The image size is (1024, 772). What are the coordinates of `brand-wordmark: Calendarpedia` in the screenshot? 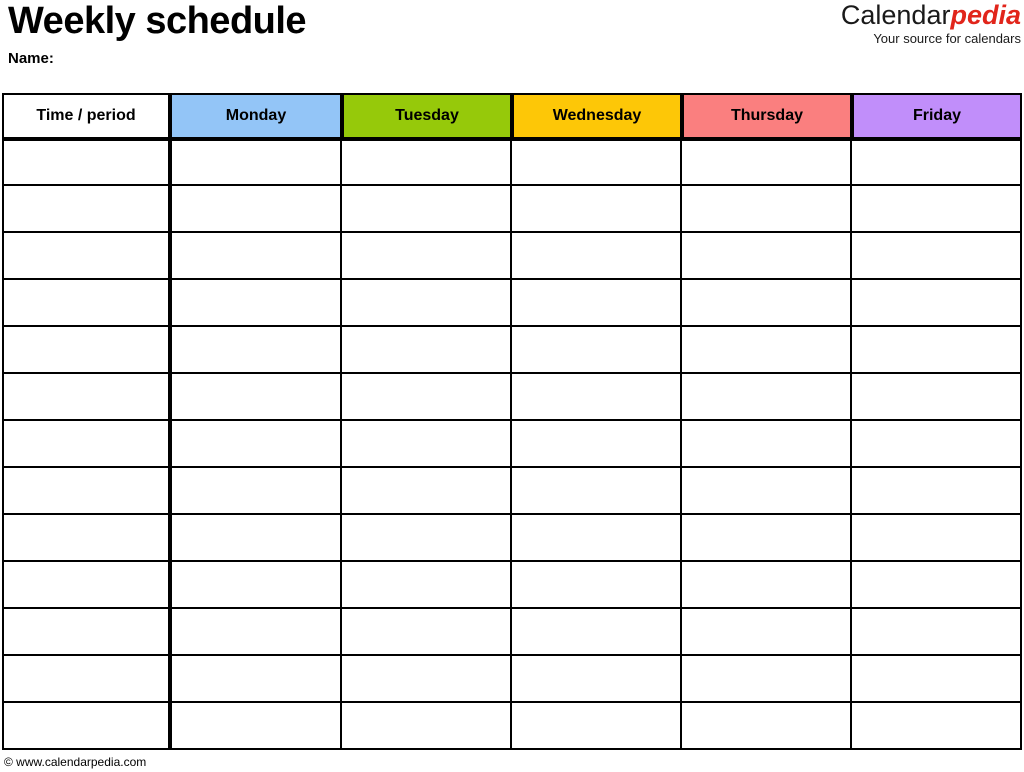 It's located at (931, 15).